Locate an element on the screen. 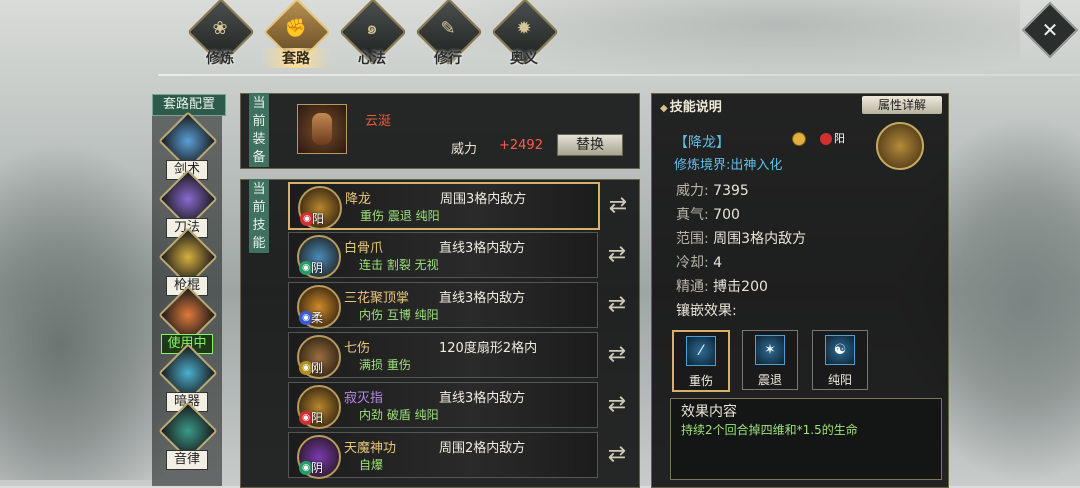 This screenshot has width=1080, height=488. coin-icon is located at coordinates (799, 139).